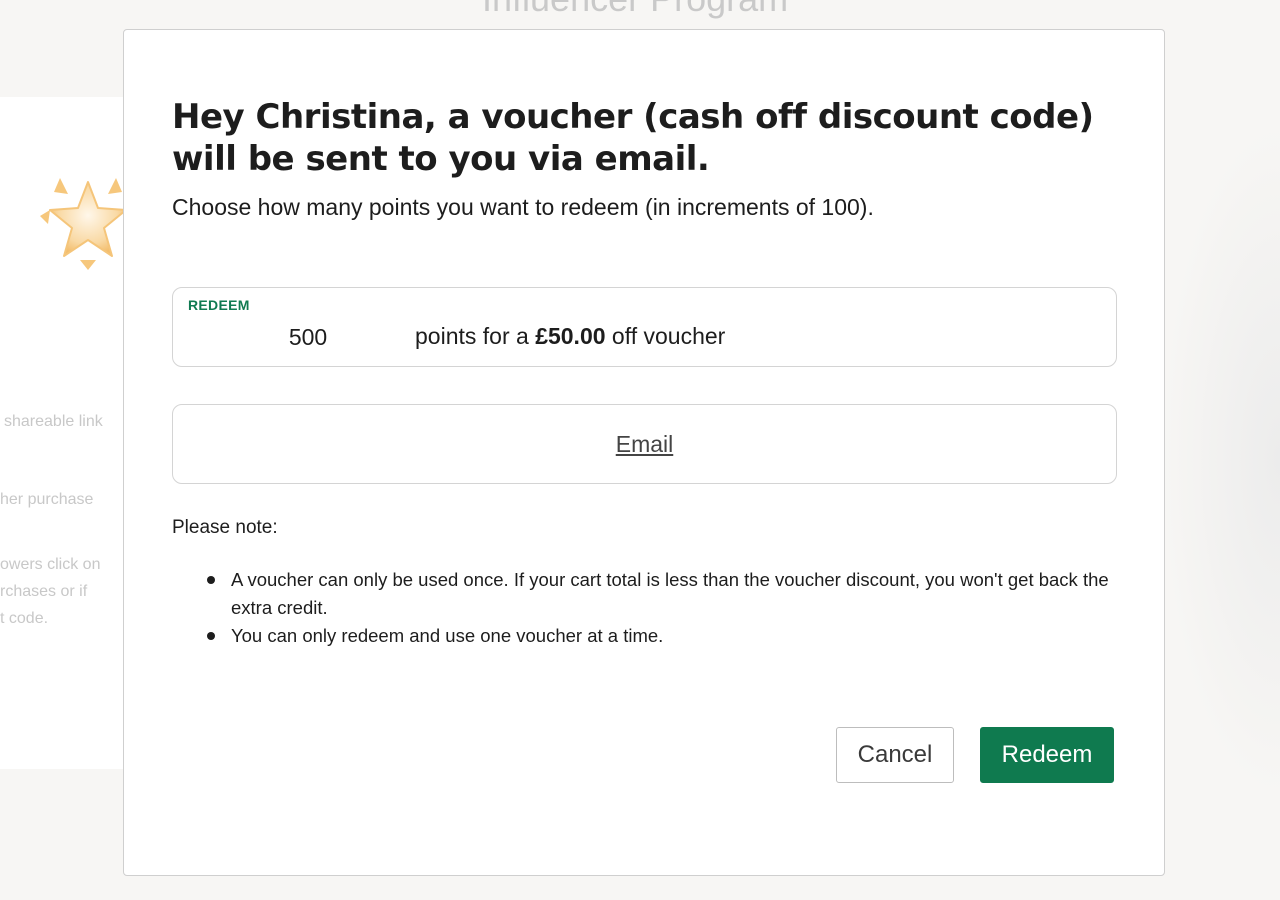 This screenshot has height=900, width=1280. What do you see at coordinates (1047, 755) in the screenshot?
I see `redeem-button: Redeem` at bounding box center [1047, 755].